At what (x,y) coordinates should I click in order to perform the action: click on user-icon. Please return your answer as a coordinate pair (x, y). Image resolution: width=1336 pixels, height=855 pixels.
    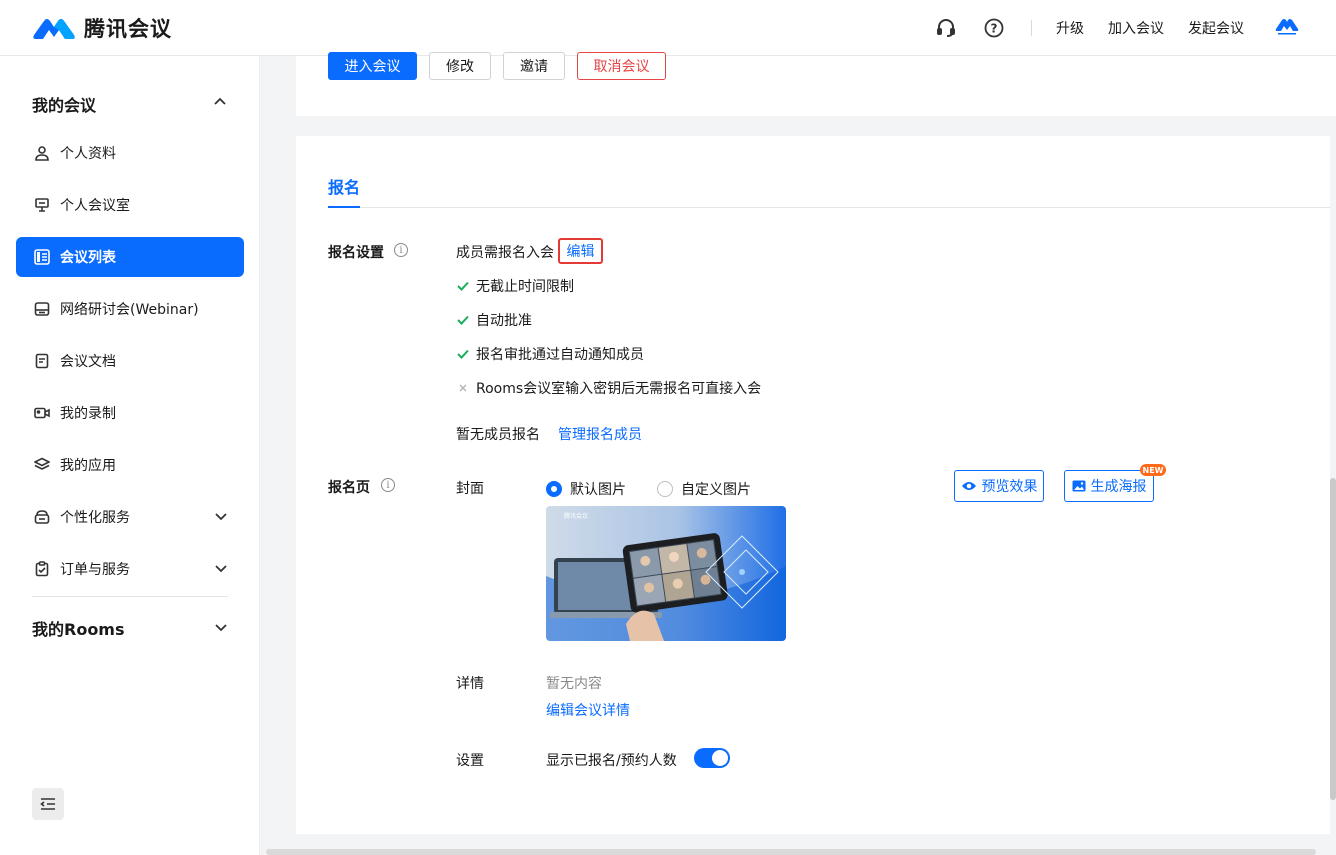
    Looking at the image, I should click on (42, 153).